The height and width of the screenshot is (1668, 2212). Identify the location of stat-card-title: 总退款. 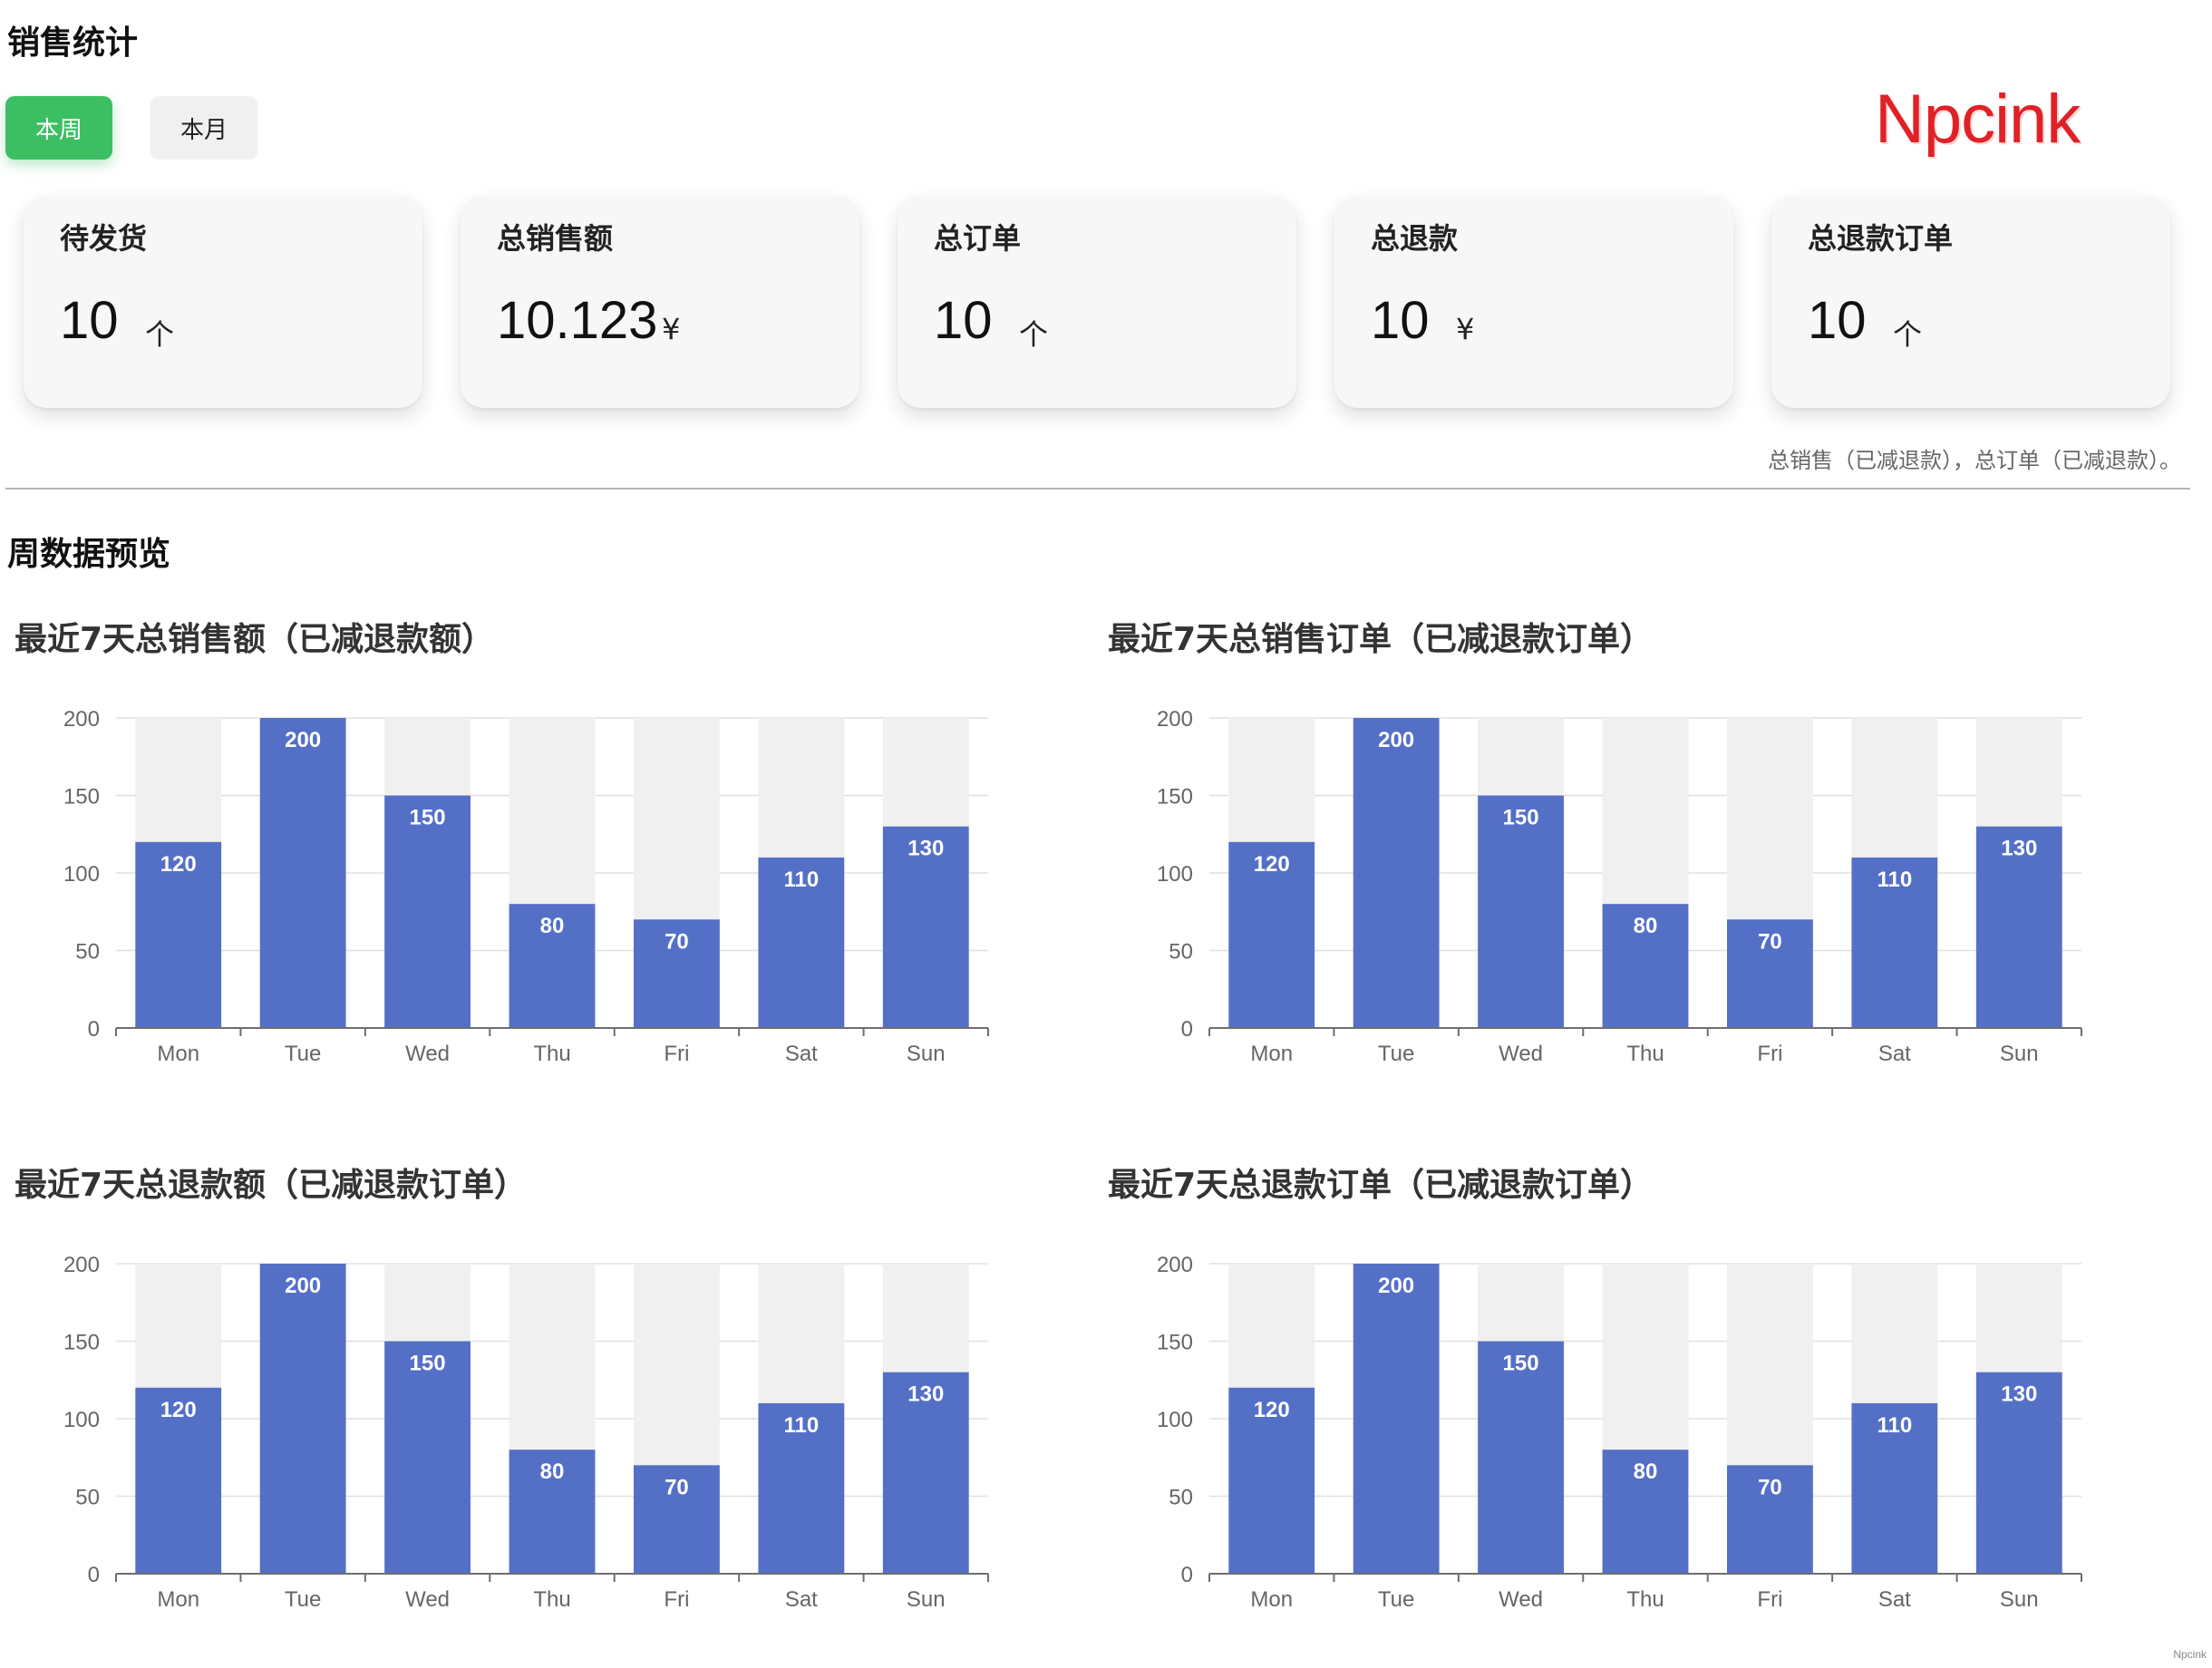
(1415, 238).